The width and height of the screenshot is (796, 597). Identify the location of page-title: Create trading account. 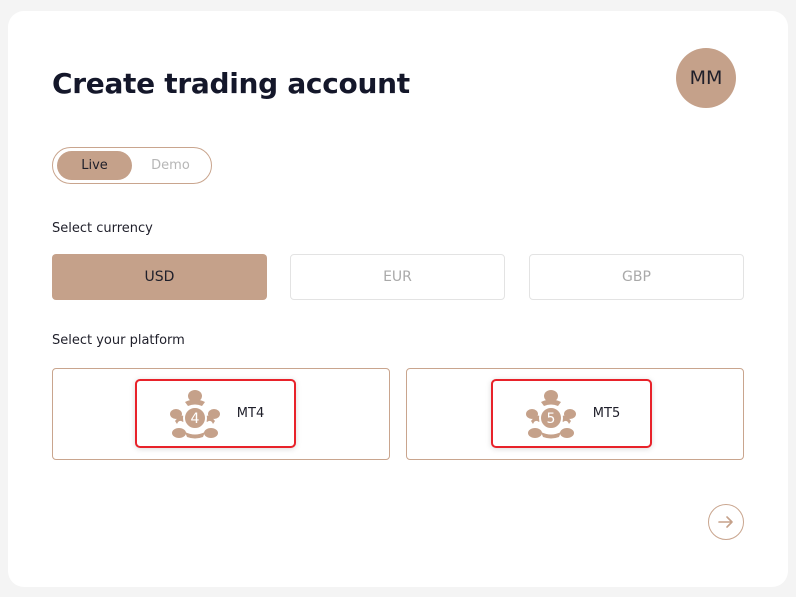
(231, 83).